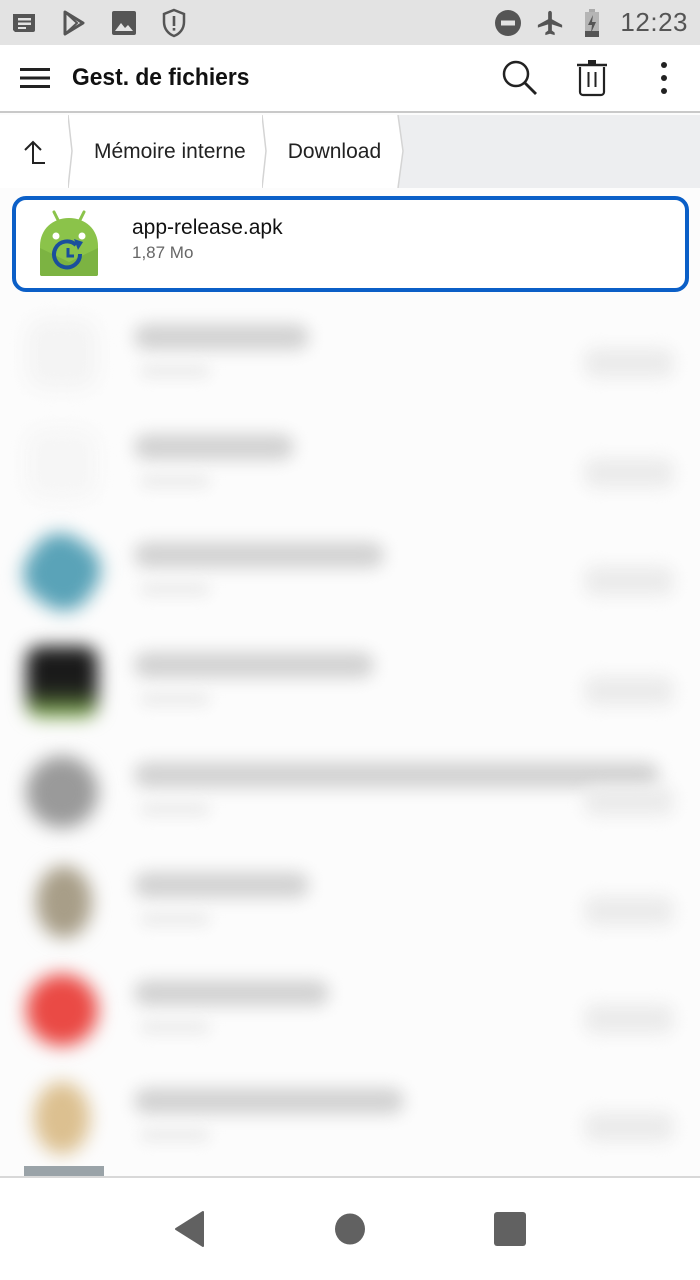  I want to click on file-item-selected: app-release.apk 1,87 Mo, so click(350, 244).